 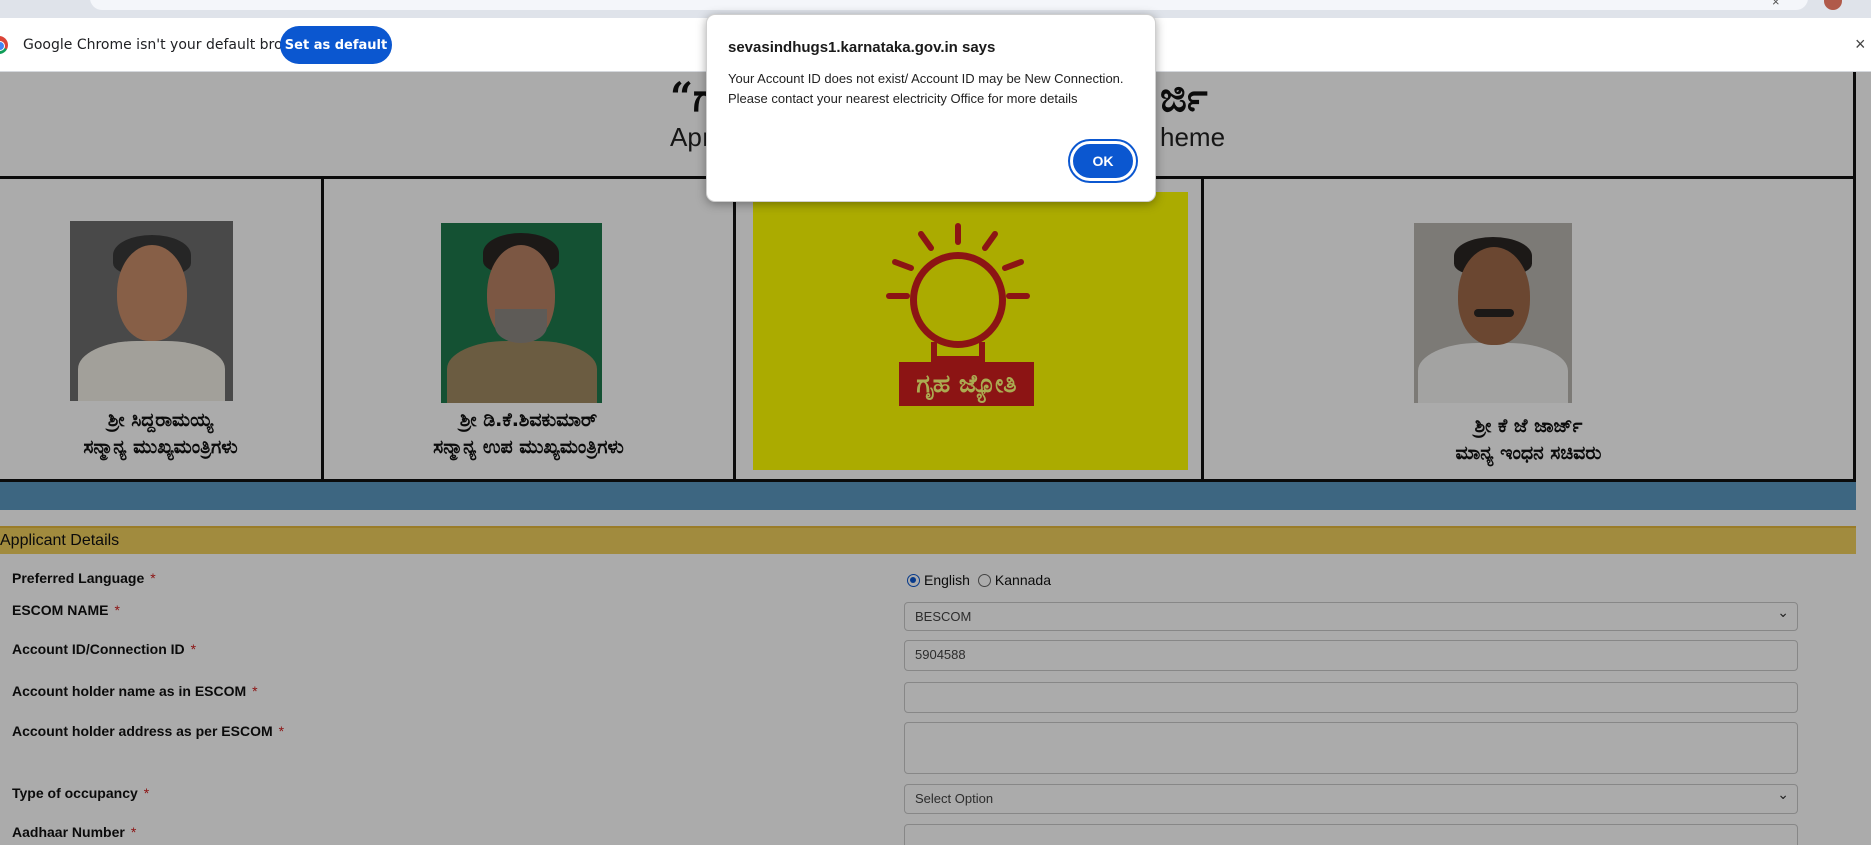 What do you see at coordinates (1103, 161) in the screenshot?
I see `alert-ok-button: OK` at bounding box center [1103, 161].